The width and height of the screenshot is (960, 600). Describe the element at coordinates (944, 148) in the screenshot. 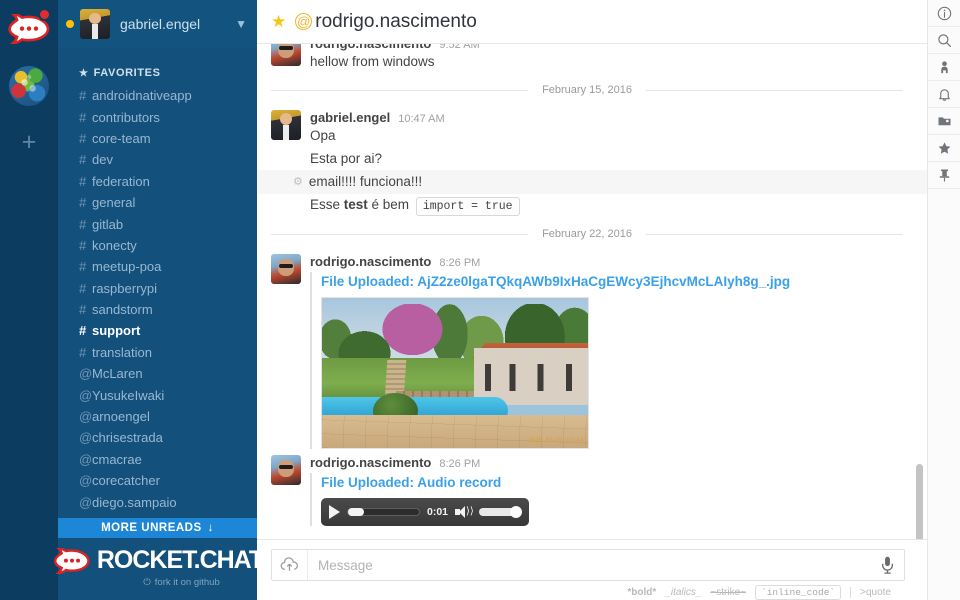

I see `star-icon` at that location.